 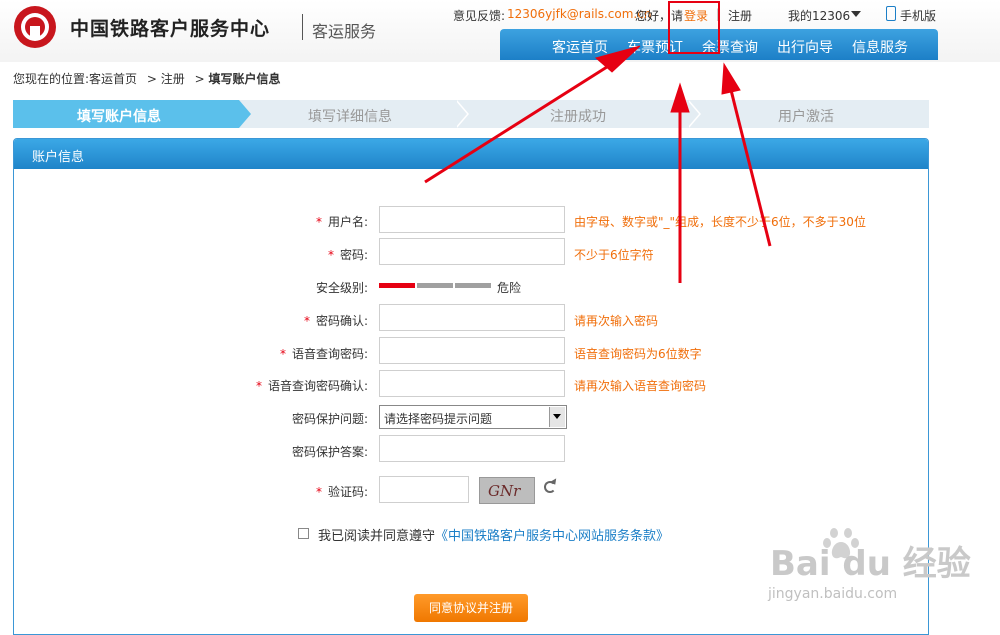 I want to click on watermark-url: jingyan.baidu.com, so click(x=833, y=594).